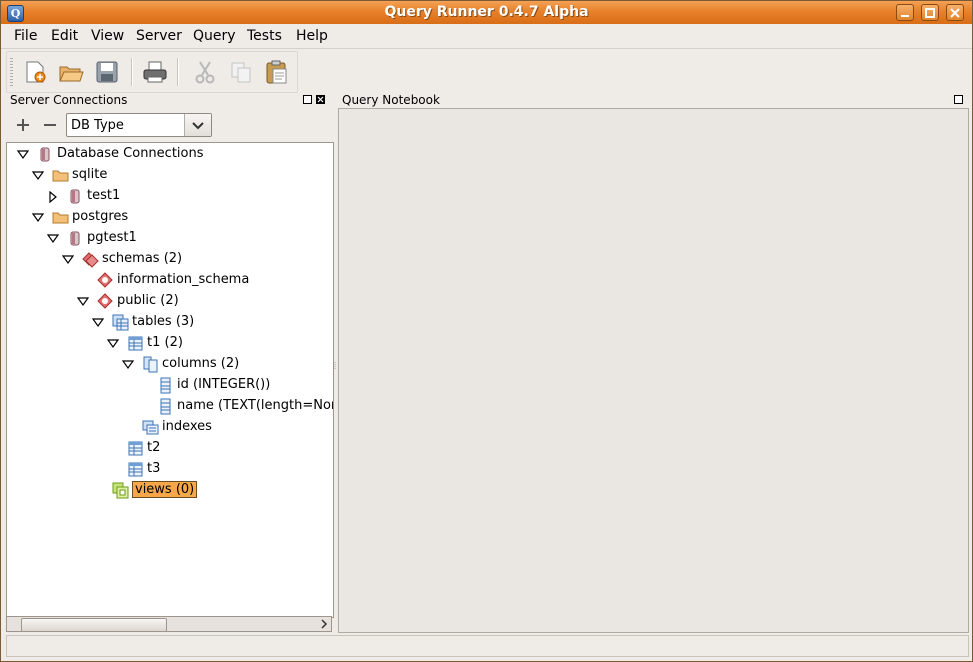 The width and height of the screenshot is (973, 662). Describe the element at coordinates (112, 237) in the screenshot. I see `tree-node-label: pgtest1` at that location.